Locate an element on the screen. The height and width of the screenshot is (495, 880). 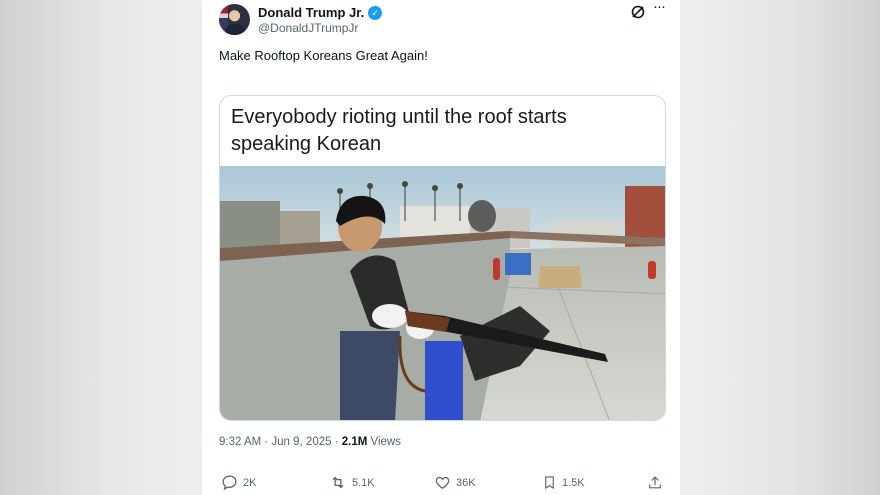
user-handle: @DonaldJTrumpJr is located at coordinates (308, 28).